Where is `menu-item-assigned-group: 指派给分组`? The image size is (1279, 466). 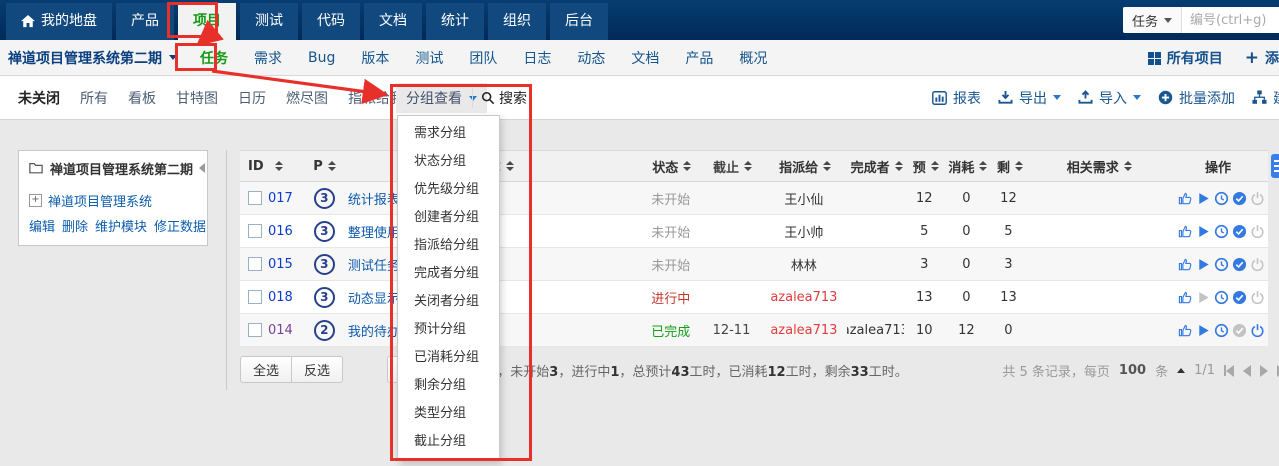
menu-item-assigned-group: 指派给分组 is located at coordinates (448, 246).